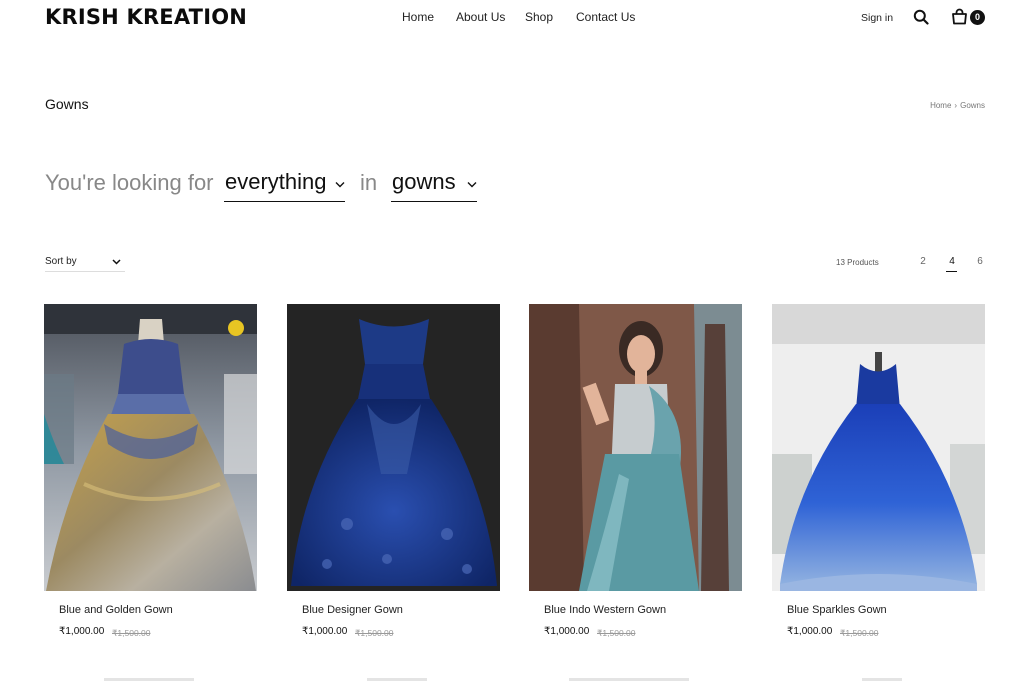 The width and height of the screenshot is (1030, 682). What do you see at coordinates (276, 181) in the screenshot?
I see `category-dropdown-value: everything` at bounding box center [276, 181].